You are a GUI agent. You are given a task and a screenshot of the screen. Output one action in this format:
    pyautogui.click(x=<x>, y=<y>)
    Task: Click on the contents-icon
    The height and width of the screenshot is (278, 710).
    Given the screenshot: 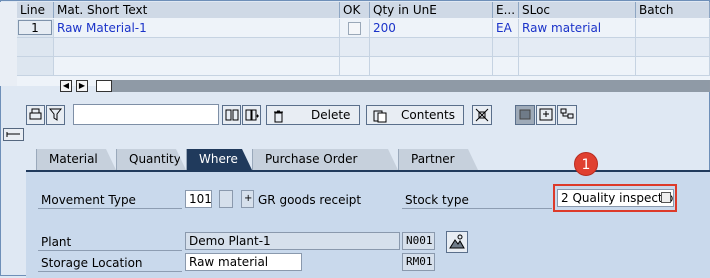 What is the action you would take?
    pyautogui.click(x=380, y=116)
    